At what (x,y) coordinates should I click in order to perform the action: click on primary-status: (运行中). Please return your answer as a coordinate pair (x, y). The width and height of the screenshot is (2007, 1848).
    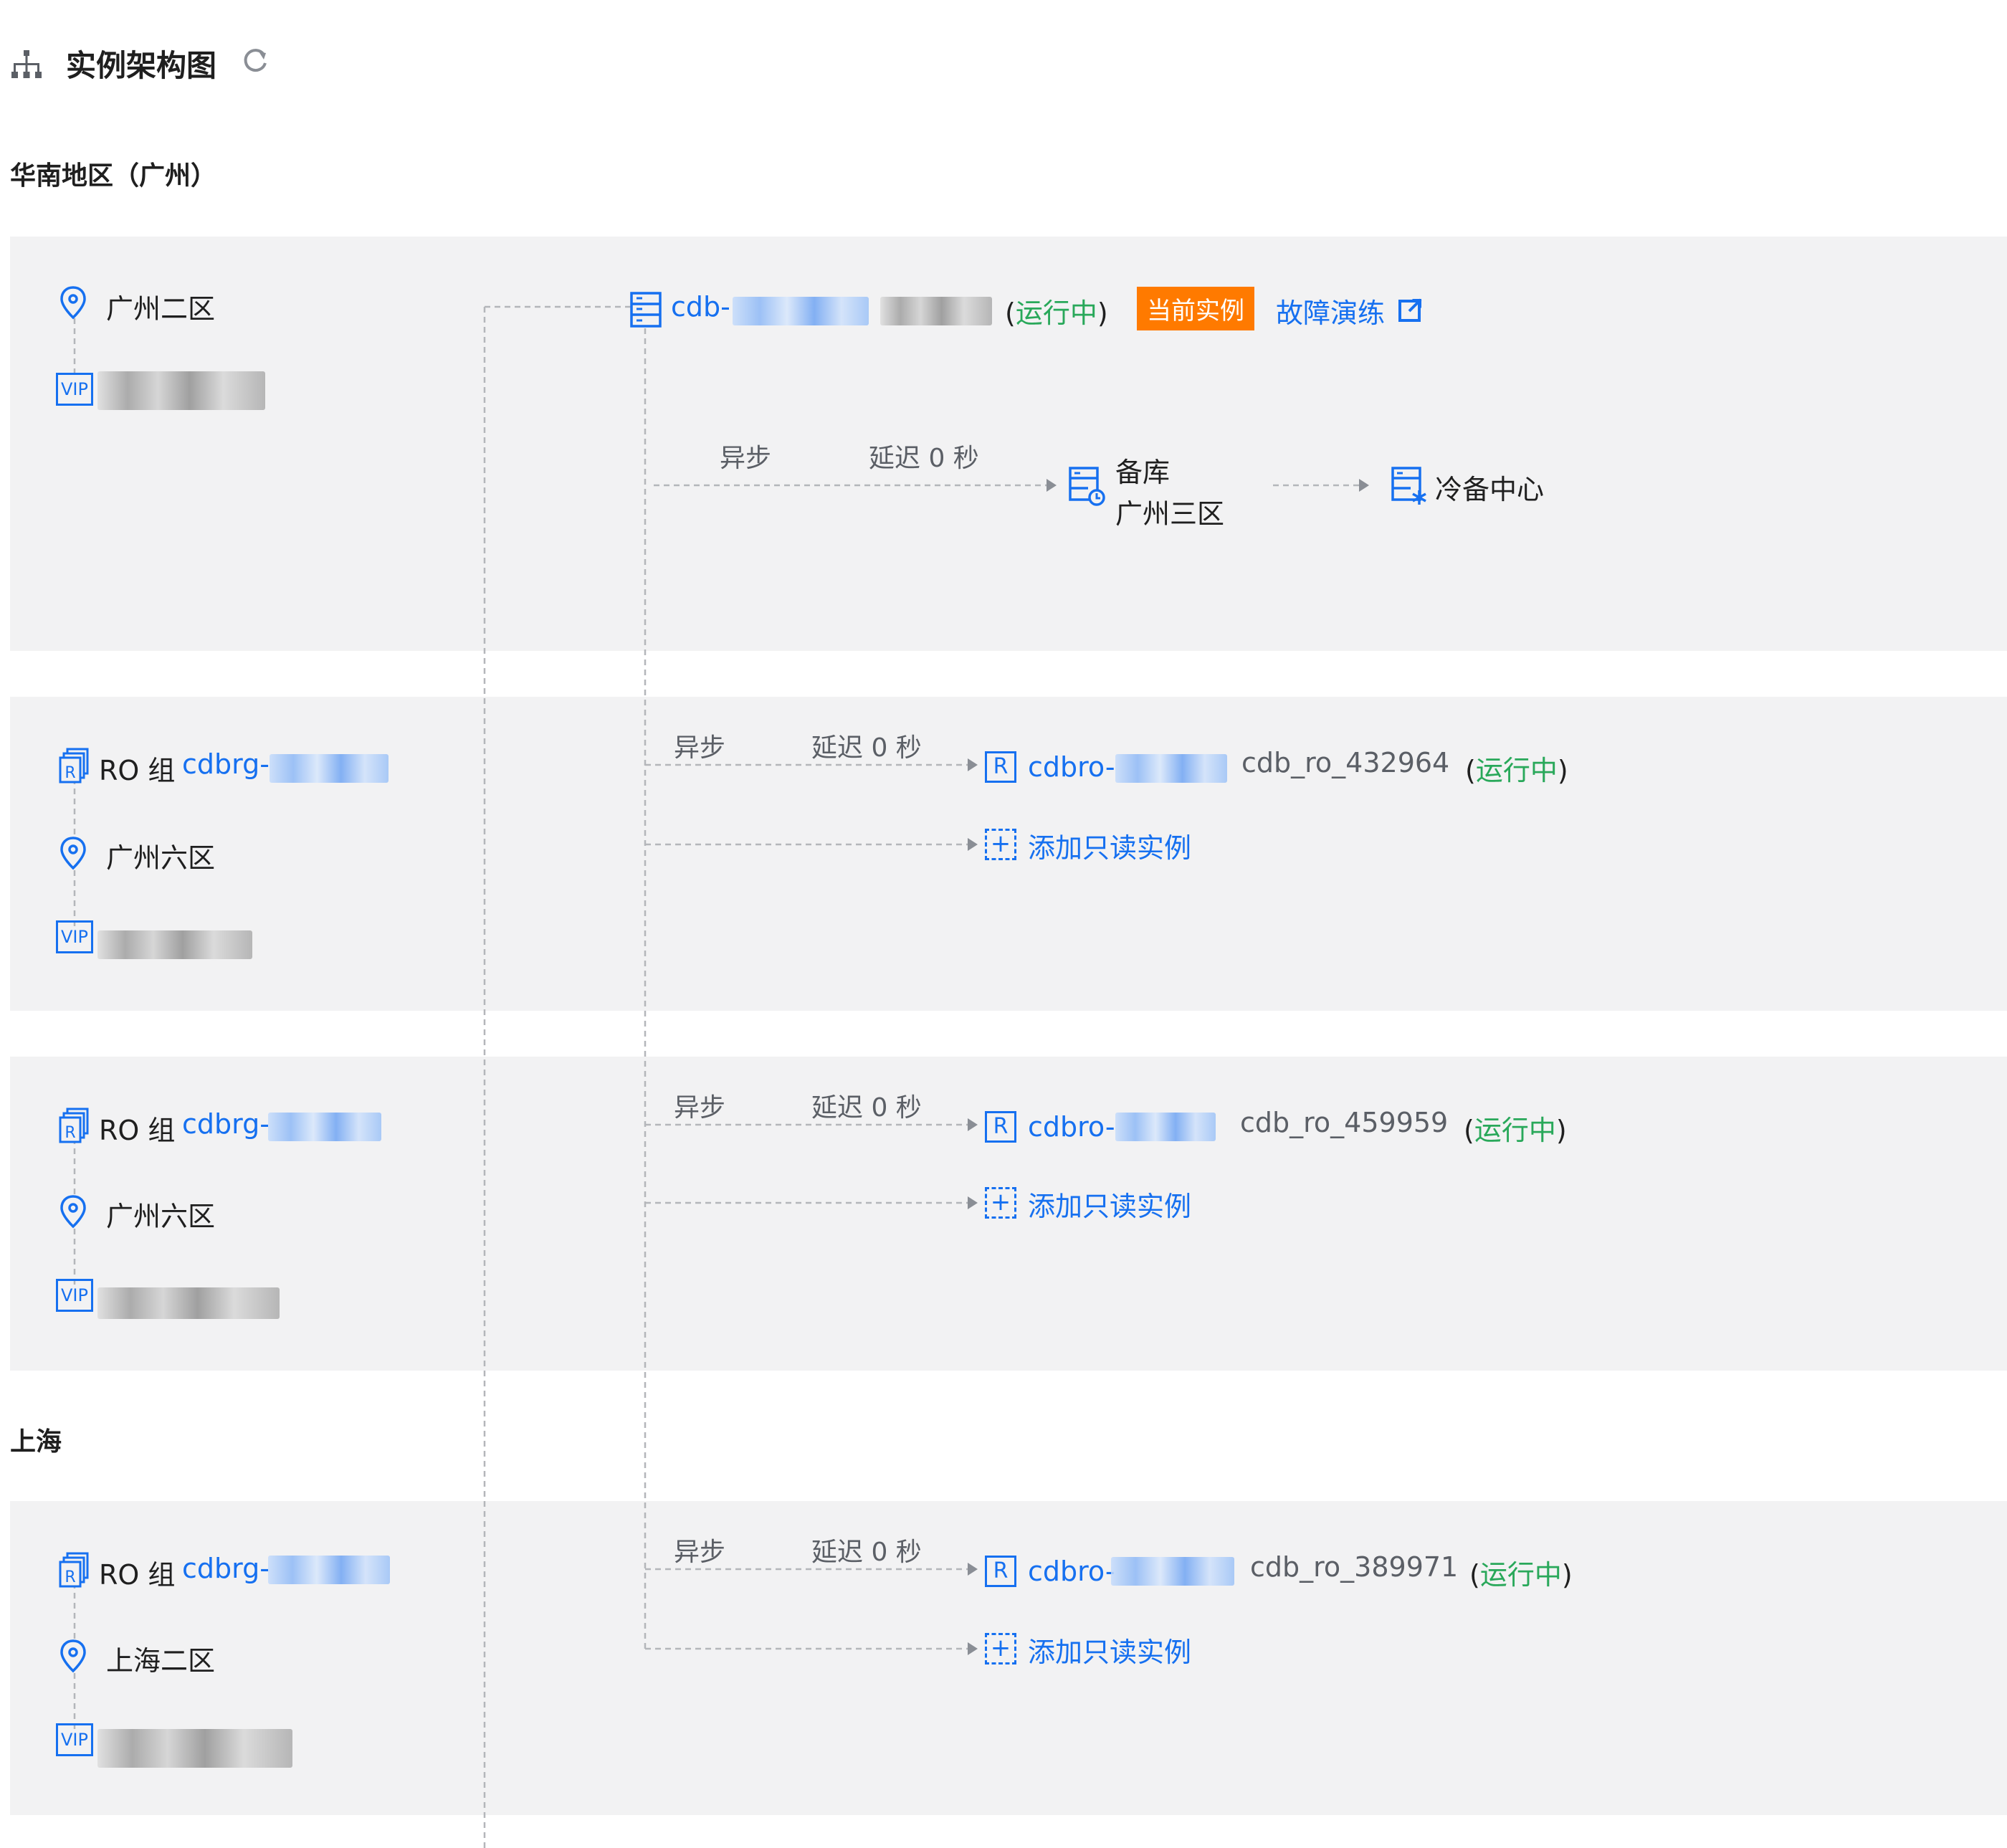
    Looking at the image, I should click on (1056, 313).